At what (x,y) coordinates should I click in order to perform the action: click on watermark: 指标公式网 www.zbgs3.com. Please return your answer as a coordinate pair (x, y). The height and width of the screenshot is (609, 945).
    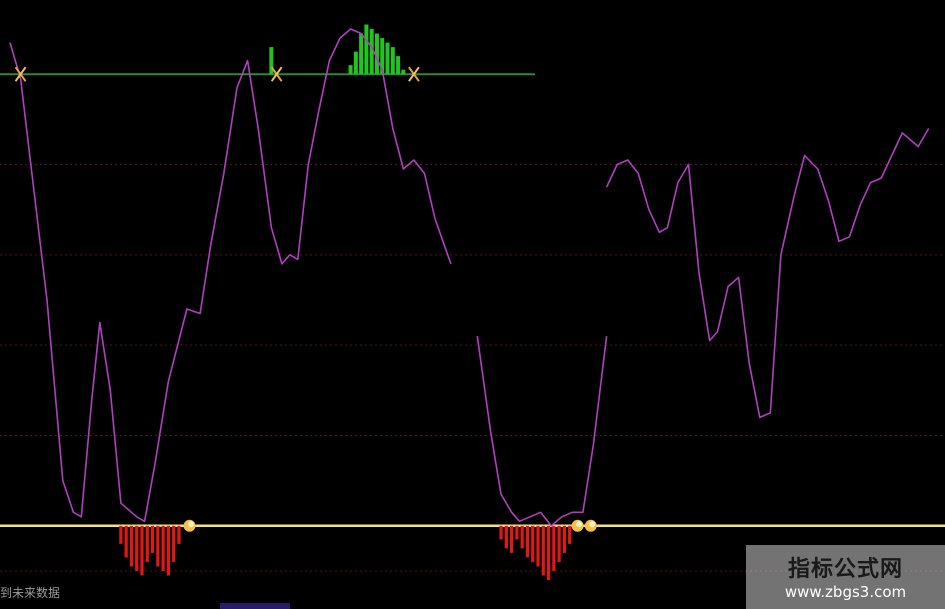
    Looking at the image, I should click on (845, 577).